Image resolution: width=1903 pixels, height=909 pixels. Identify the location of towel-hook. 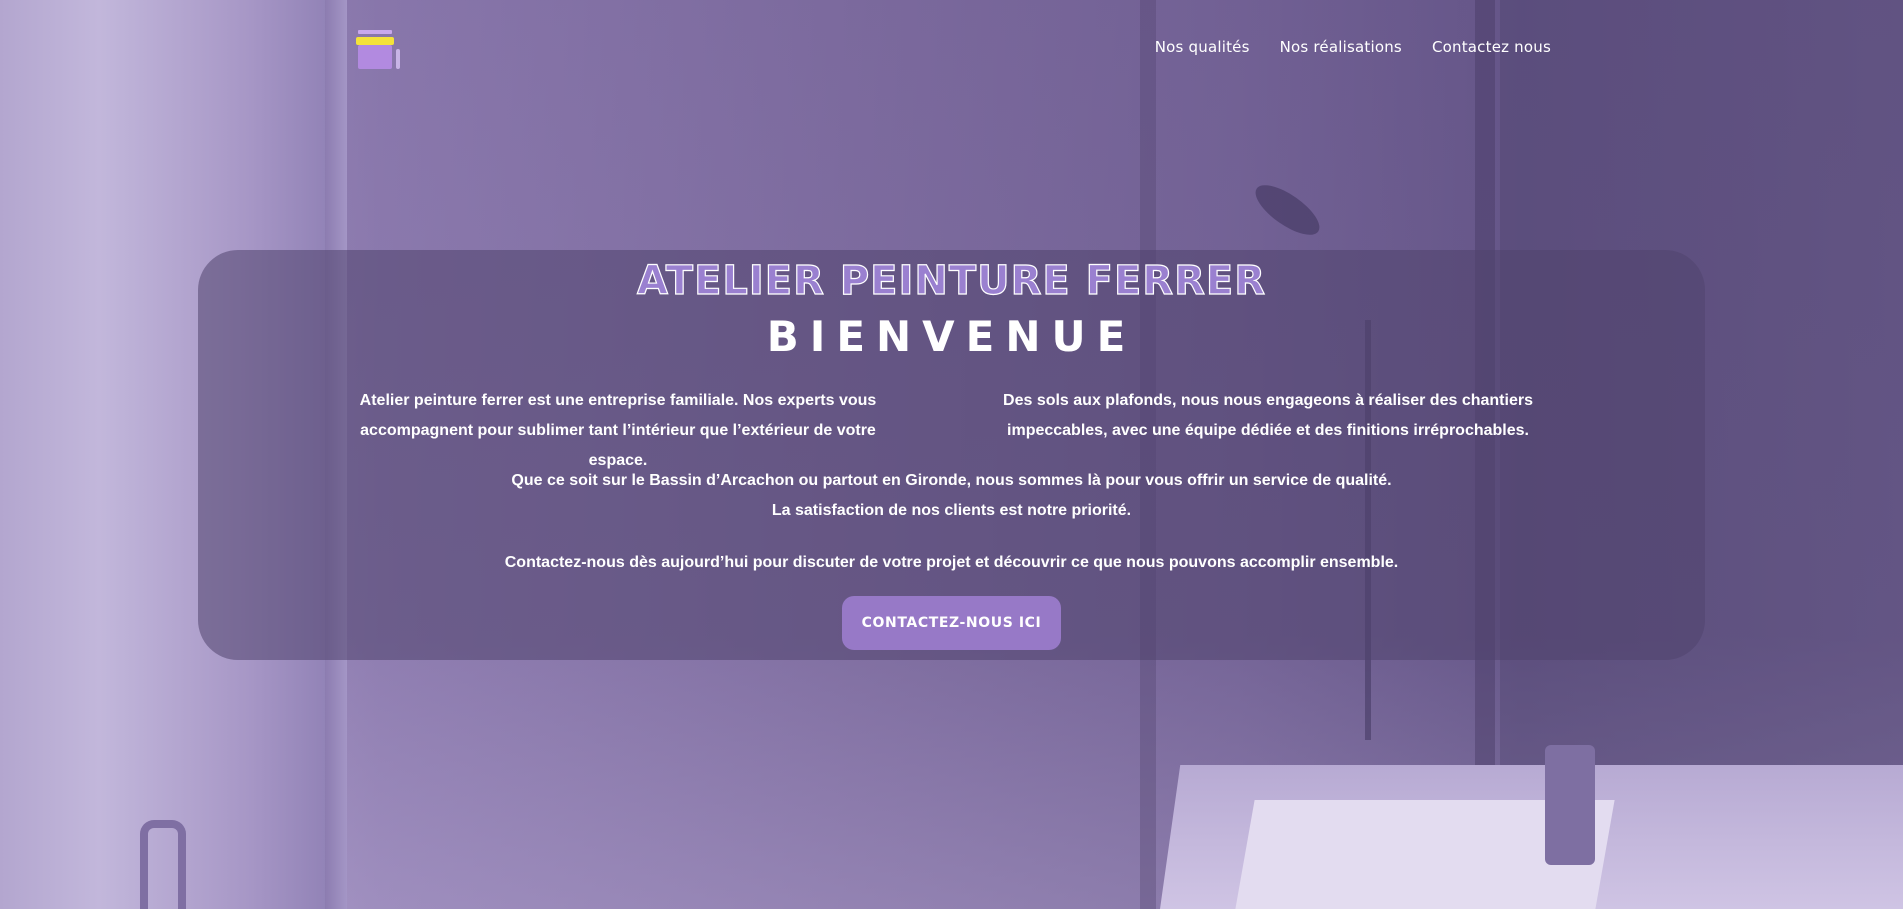
(163, 864).